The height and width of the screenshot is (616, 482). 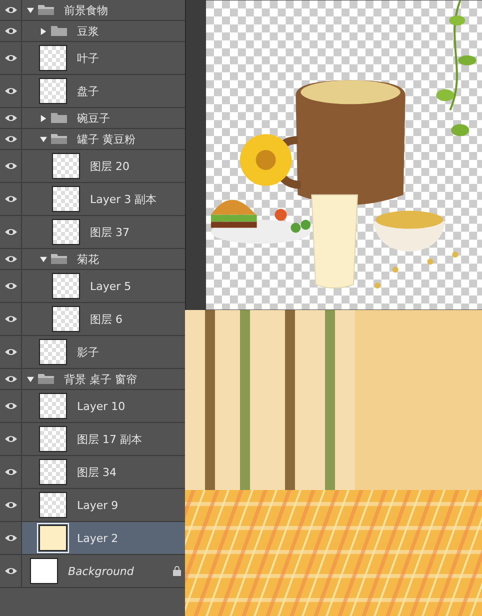 I want to click on layer-row: 图层 20, so click(x=92, y=166).